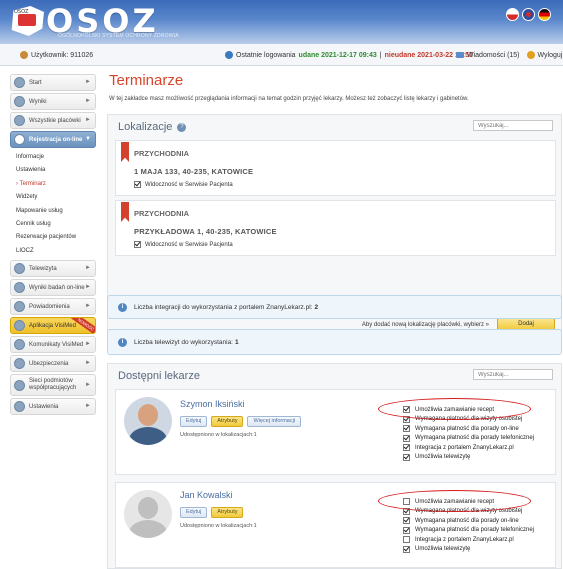  I want to click on home-icon, so click(19, 82).